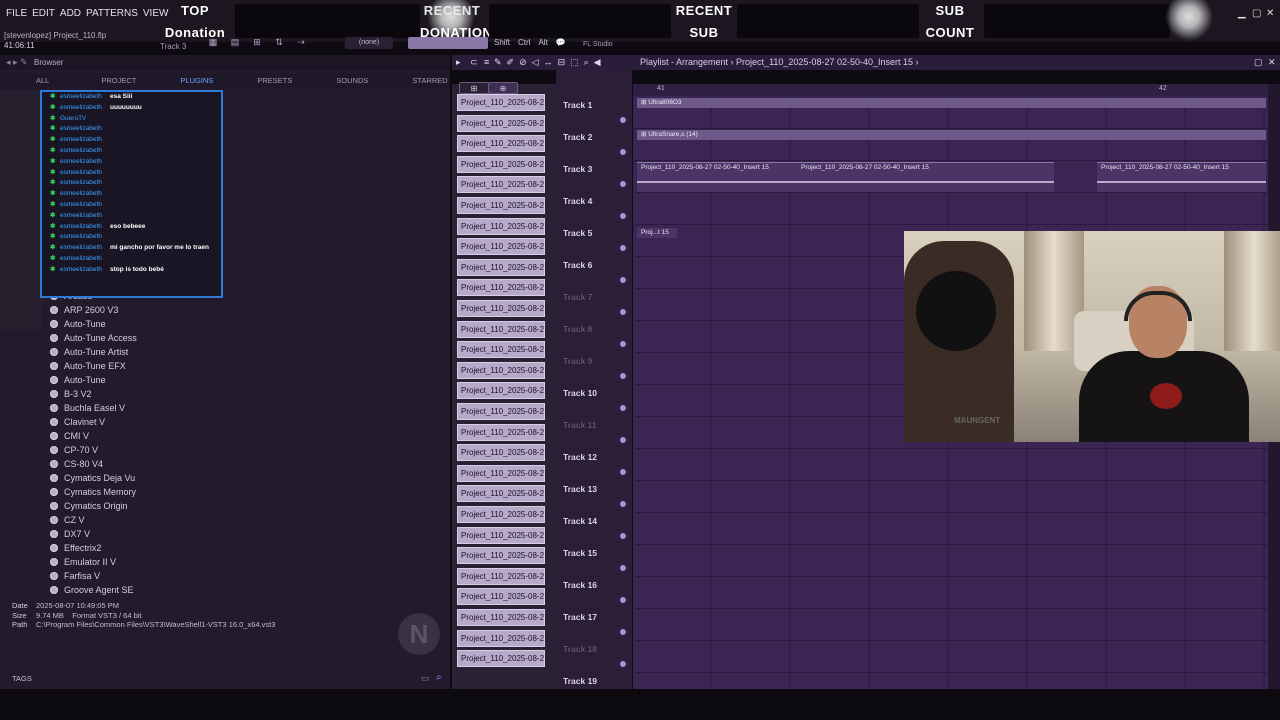 Image resolution: width=1280 pixels, height=720 pixels. What do you see at coordinates (586, 62) in the screenshot?
I see `zoom-icon: ⌕` at bounding box center [586, 62].